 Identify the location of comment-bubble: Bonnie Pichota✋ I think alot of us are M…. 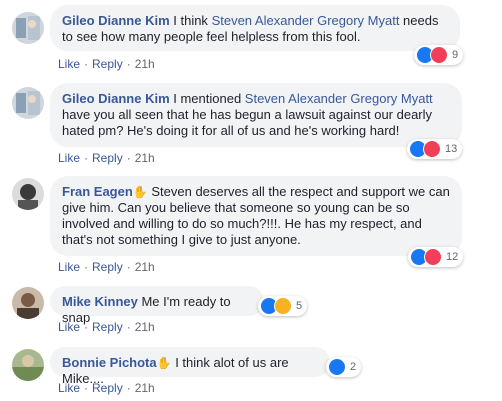
(190, 366).